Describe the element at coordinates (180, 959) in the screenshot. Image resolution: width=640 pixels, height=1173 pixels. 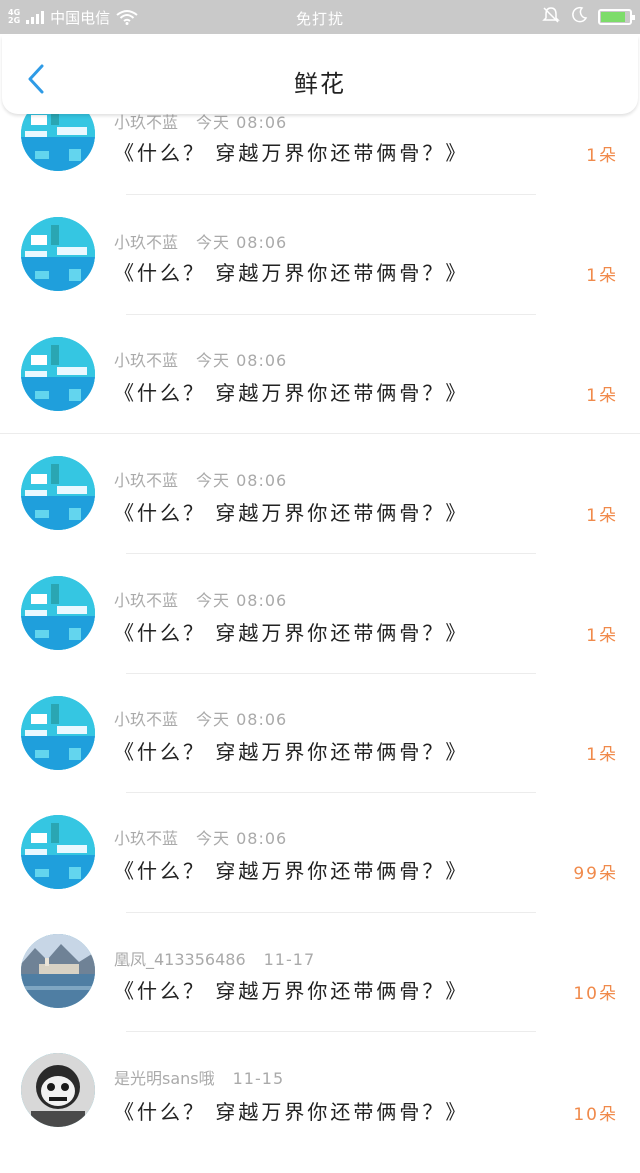
I see `user-name: 凰凤_413356486` at that location.